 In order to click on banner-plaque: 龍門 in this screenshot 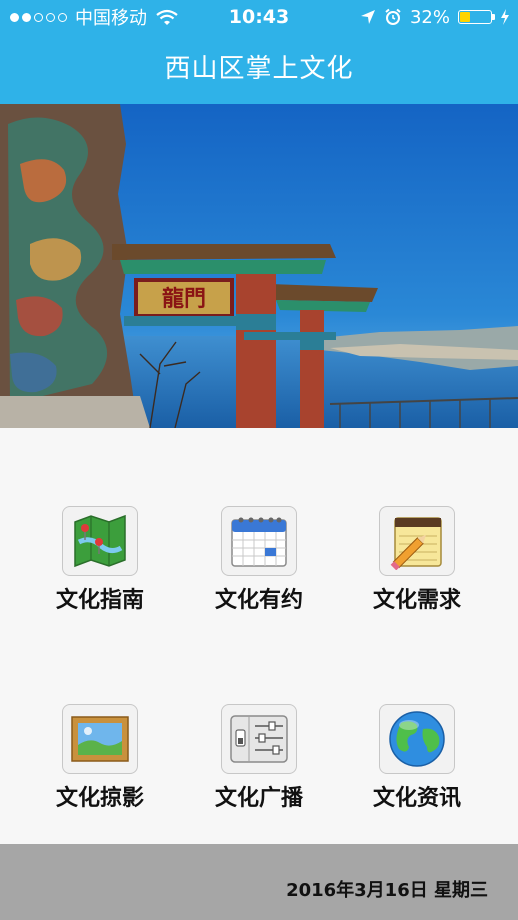, I will do `click(184, 299)`.